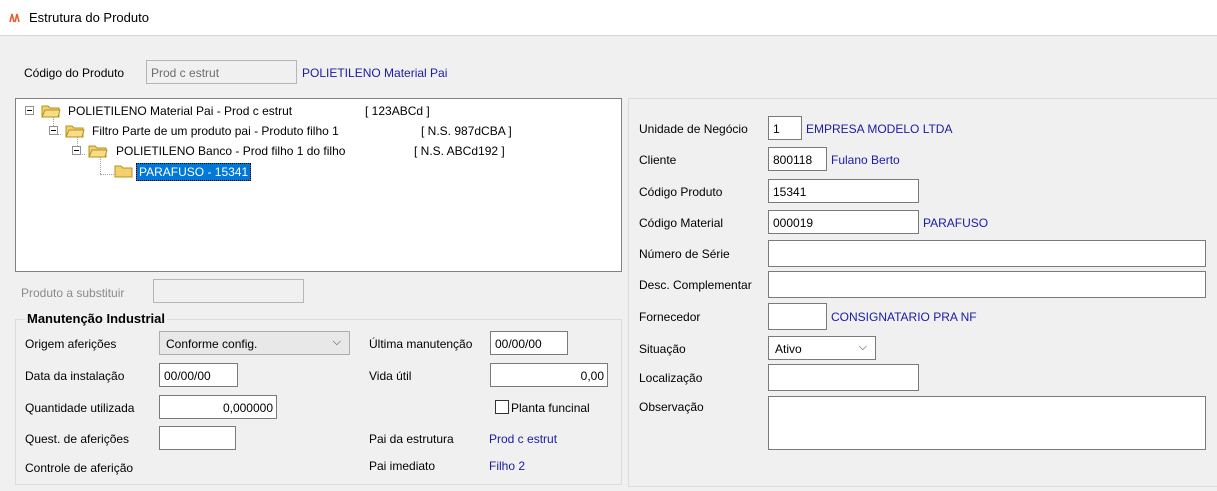 Image resolution: width=1217 pixels, height=491 pixels. I want to click on codigo-material-description: PARAFUSO, so click(956, 223).